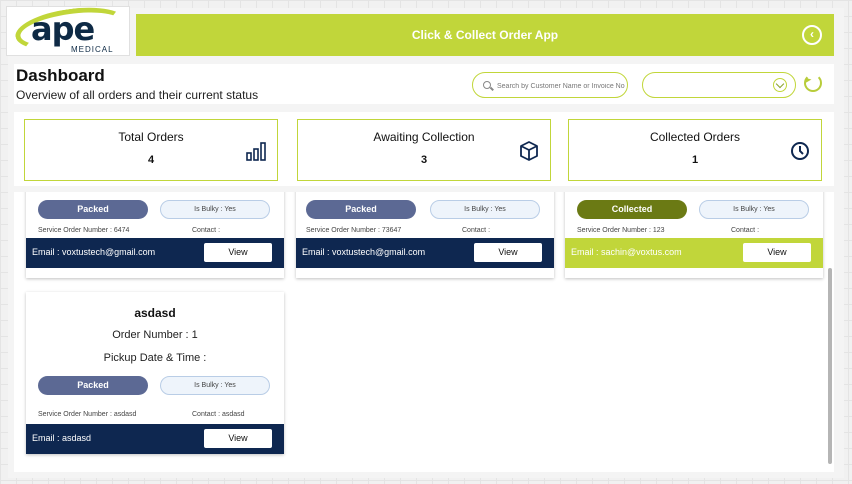 The height and width of the screenshot is (484, 852). Describe the element at coordinates (354, 230) in the screenshot. I see `service-order-number: Service Order Number : 73647` at that location.